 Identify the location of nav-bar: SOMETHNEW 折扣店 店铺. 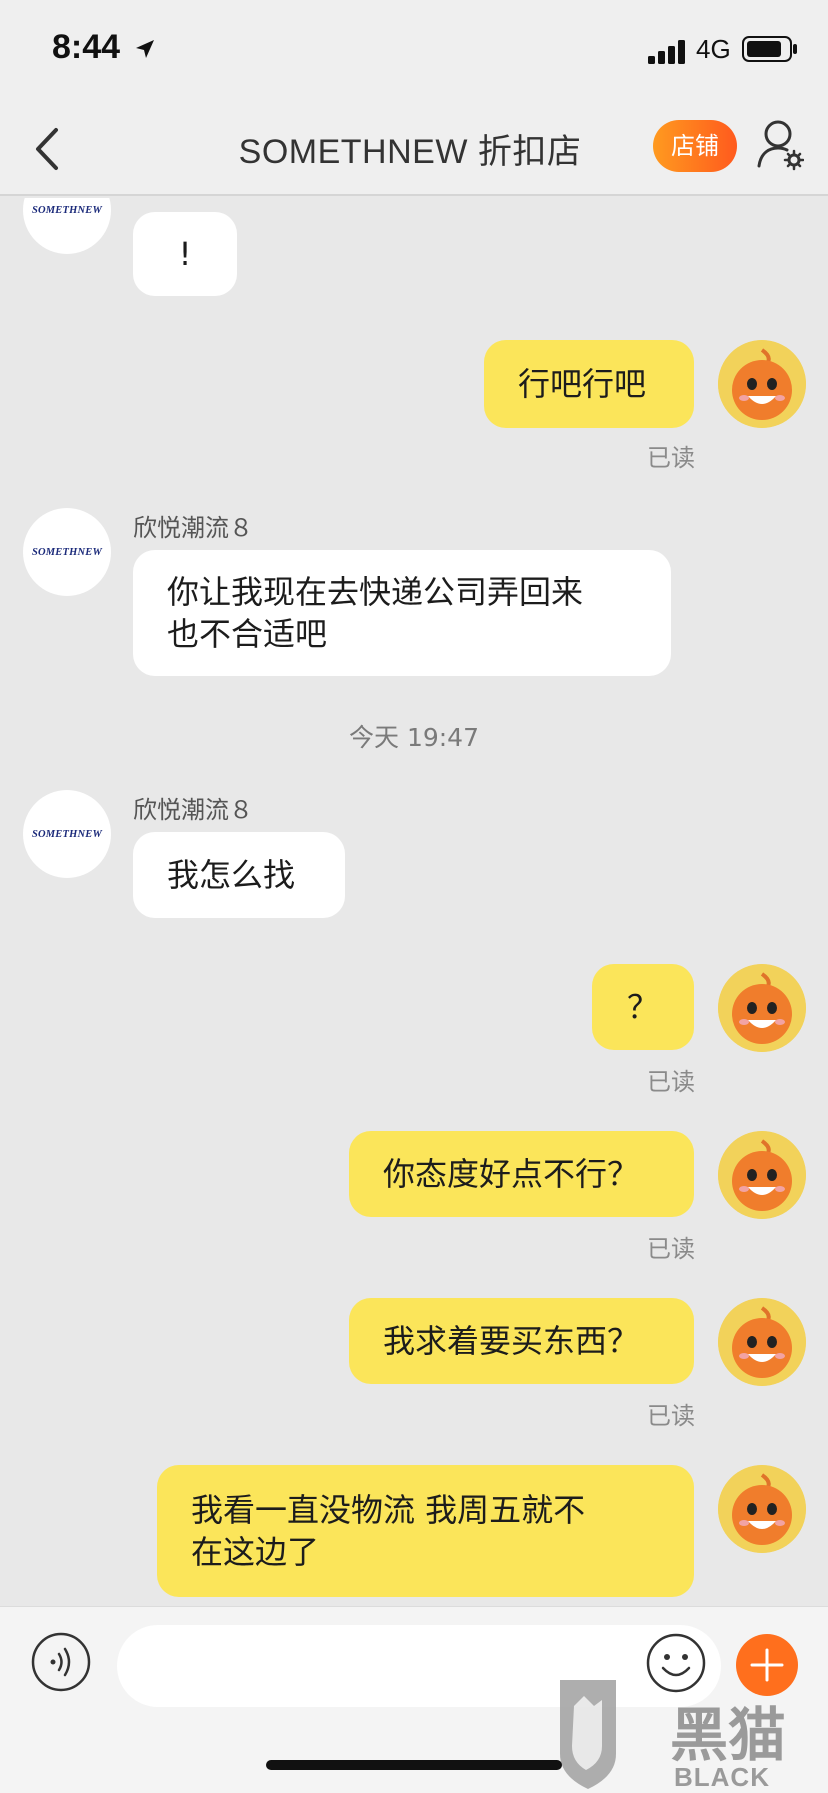
(414, 148).